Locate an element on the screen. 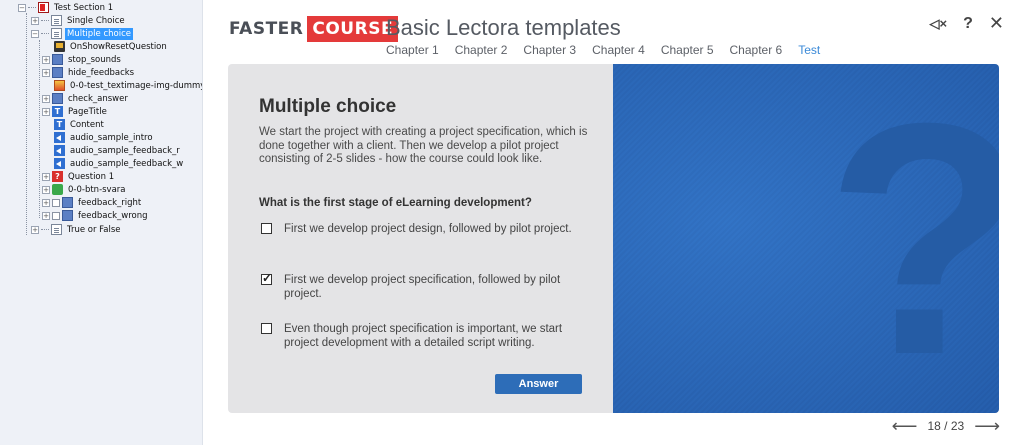  chapter-tab-3: Chapter 3 is located at coordinates (549, 50).